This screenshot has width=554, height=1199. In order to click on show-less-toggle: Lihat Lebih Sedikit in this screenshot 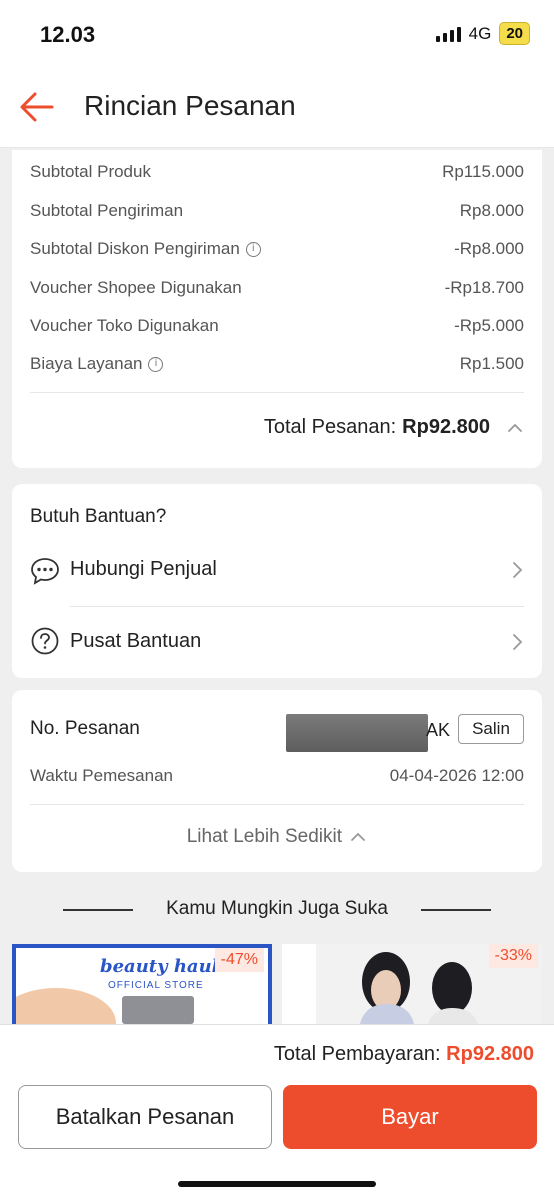, I will do `click(277, 837)`.